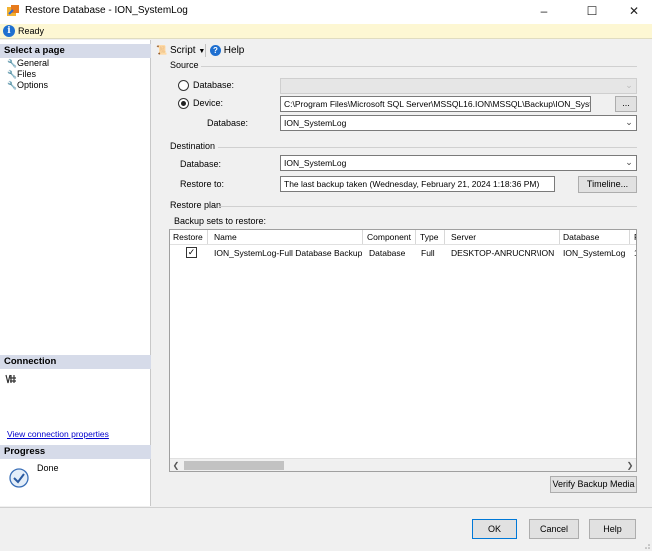 The height and width of the screenshot is (551, 652). Describe the element at coordinates (201, 164) in the screenshot. I see `destination-database-label: Database:` at that location.